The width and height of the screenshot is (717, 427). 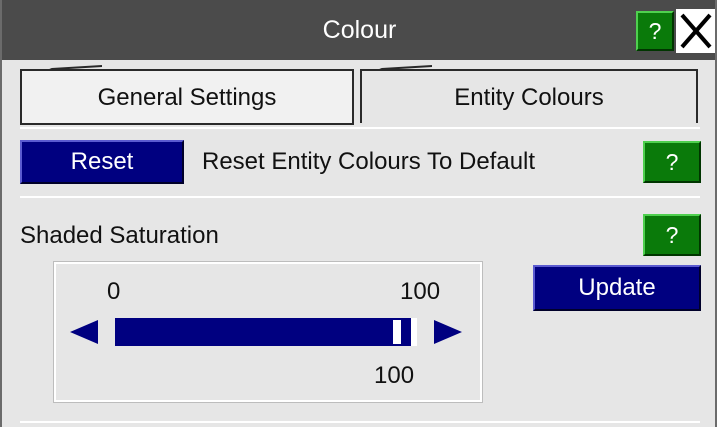 What do you see at coordinates (420, 291) in the screenshot?
I see `slider-max-label: 100` at bounding box center [420, 291].